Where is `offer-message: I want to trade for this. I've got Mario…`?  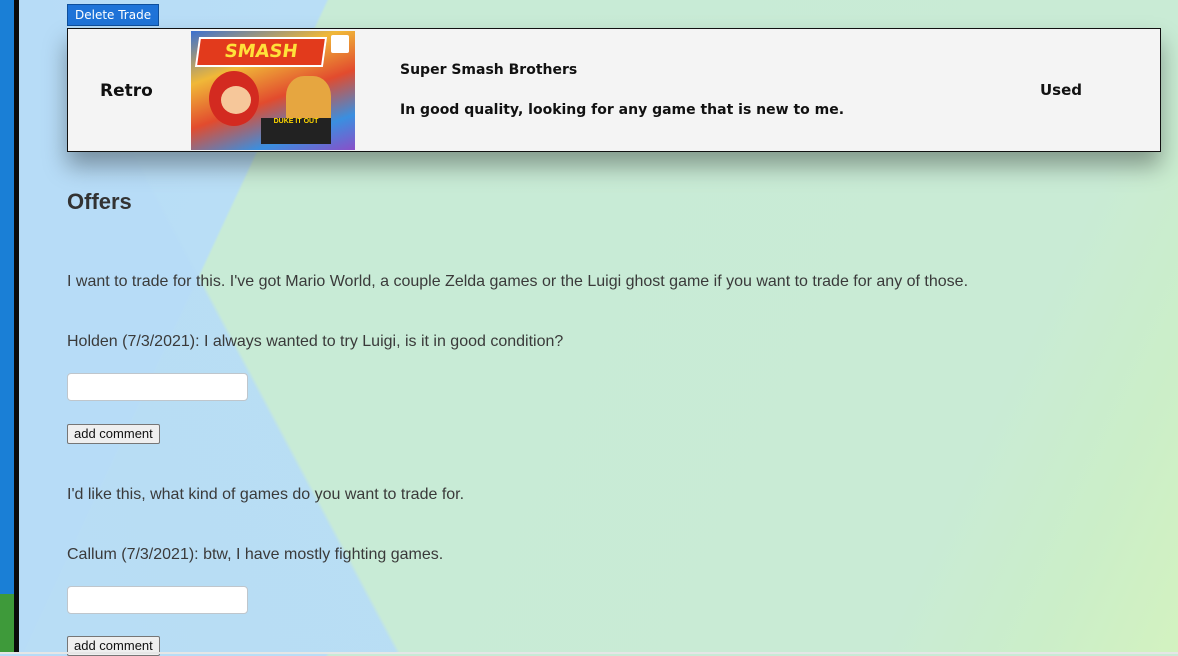 offer-message: I want to trade for this. I've got Mario… is located at coordinates (518, 281).